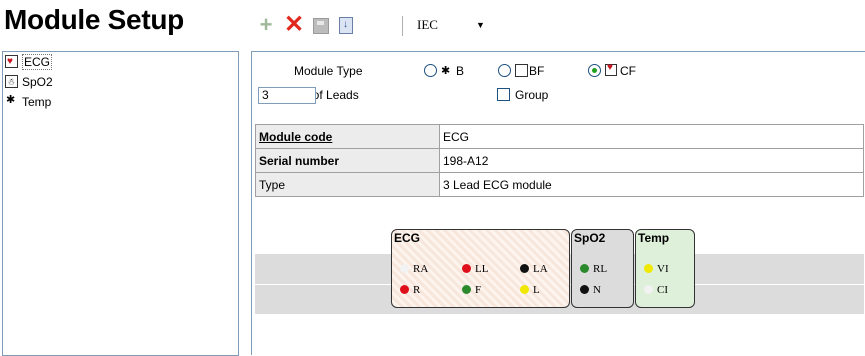 The width and height of the screenshot is (865, 356). What do you see at coordinates (537, 71) in the screenshot?
I see `radio-type-bf-label: BF` at bounding box center [537, 71].